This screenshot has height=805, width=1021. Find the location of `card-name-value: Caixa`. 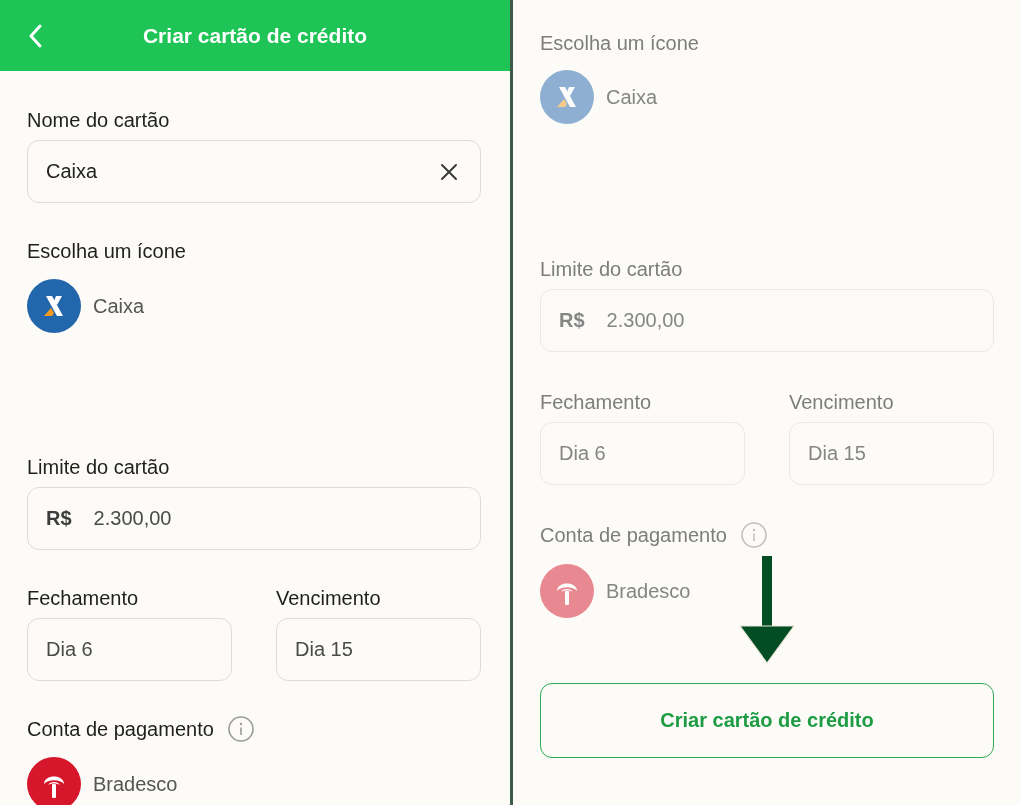

card-name-value: Caixa is located at coordinates (72, 171).